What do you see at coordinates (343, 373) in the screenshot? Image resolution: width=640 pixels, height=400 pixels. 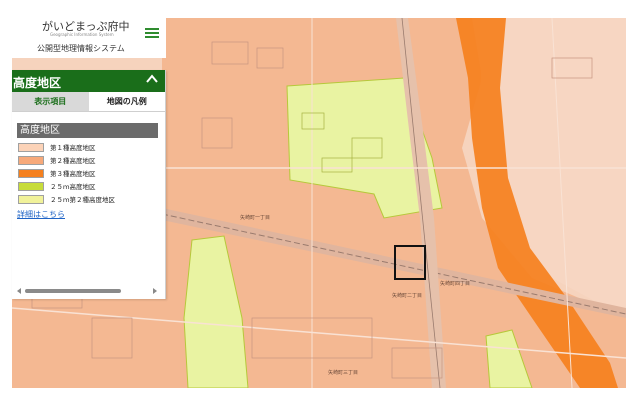 I see `map-label: 矢崎町三丁目` at bounding box center [343, 373].